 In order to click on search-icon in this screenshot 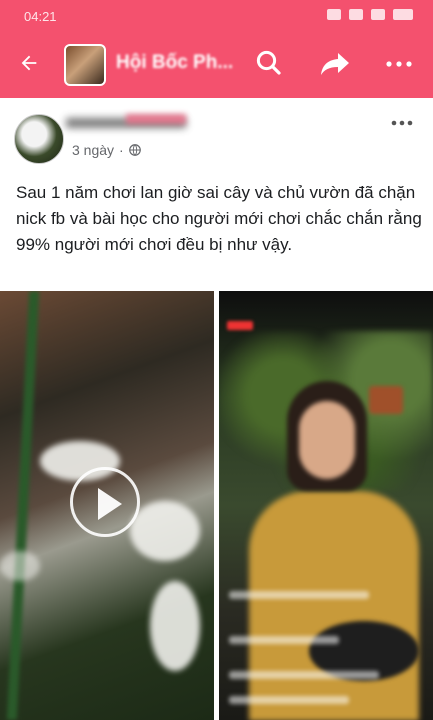, I will do `click(268, 62)`.